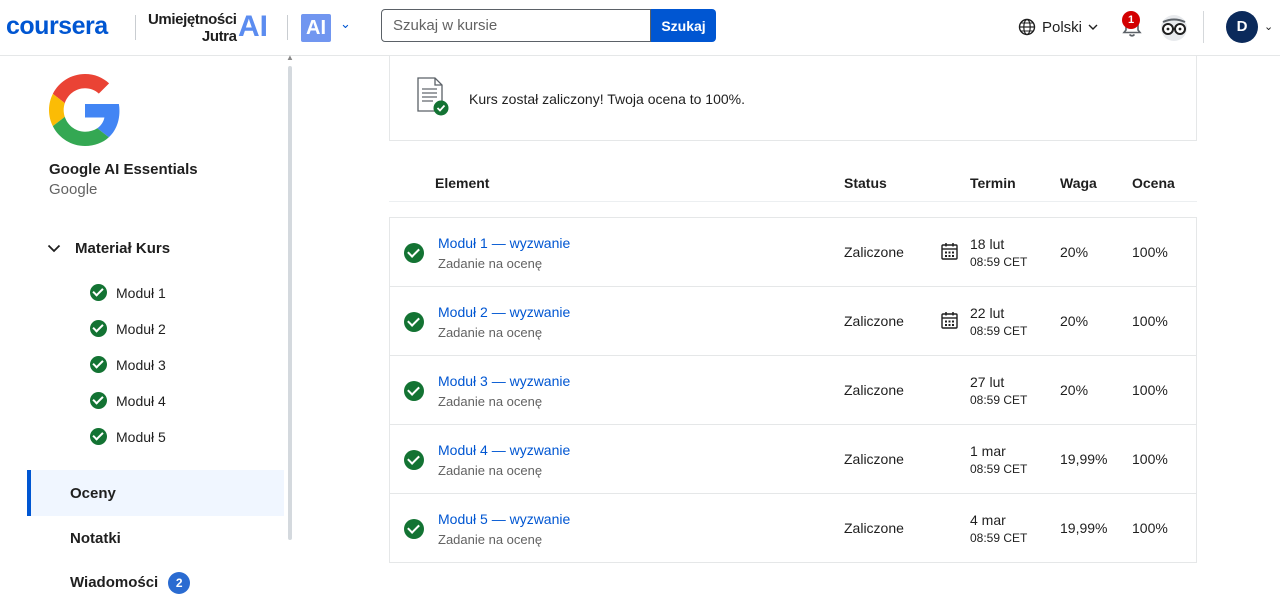 Image resolution: width=1280 pixels, height=603 pixels. I want to click on due-date: 22 lut, so click(987, 313).